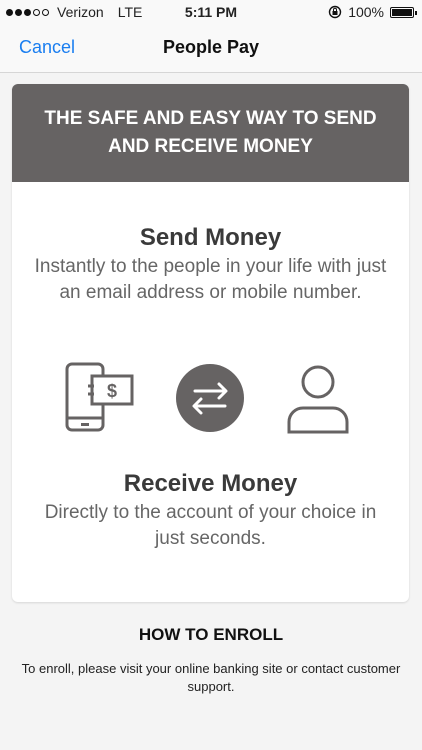 This screenshot has height=750, width=422. I want to click on battery-fill, so click(402, 12).